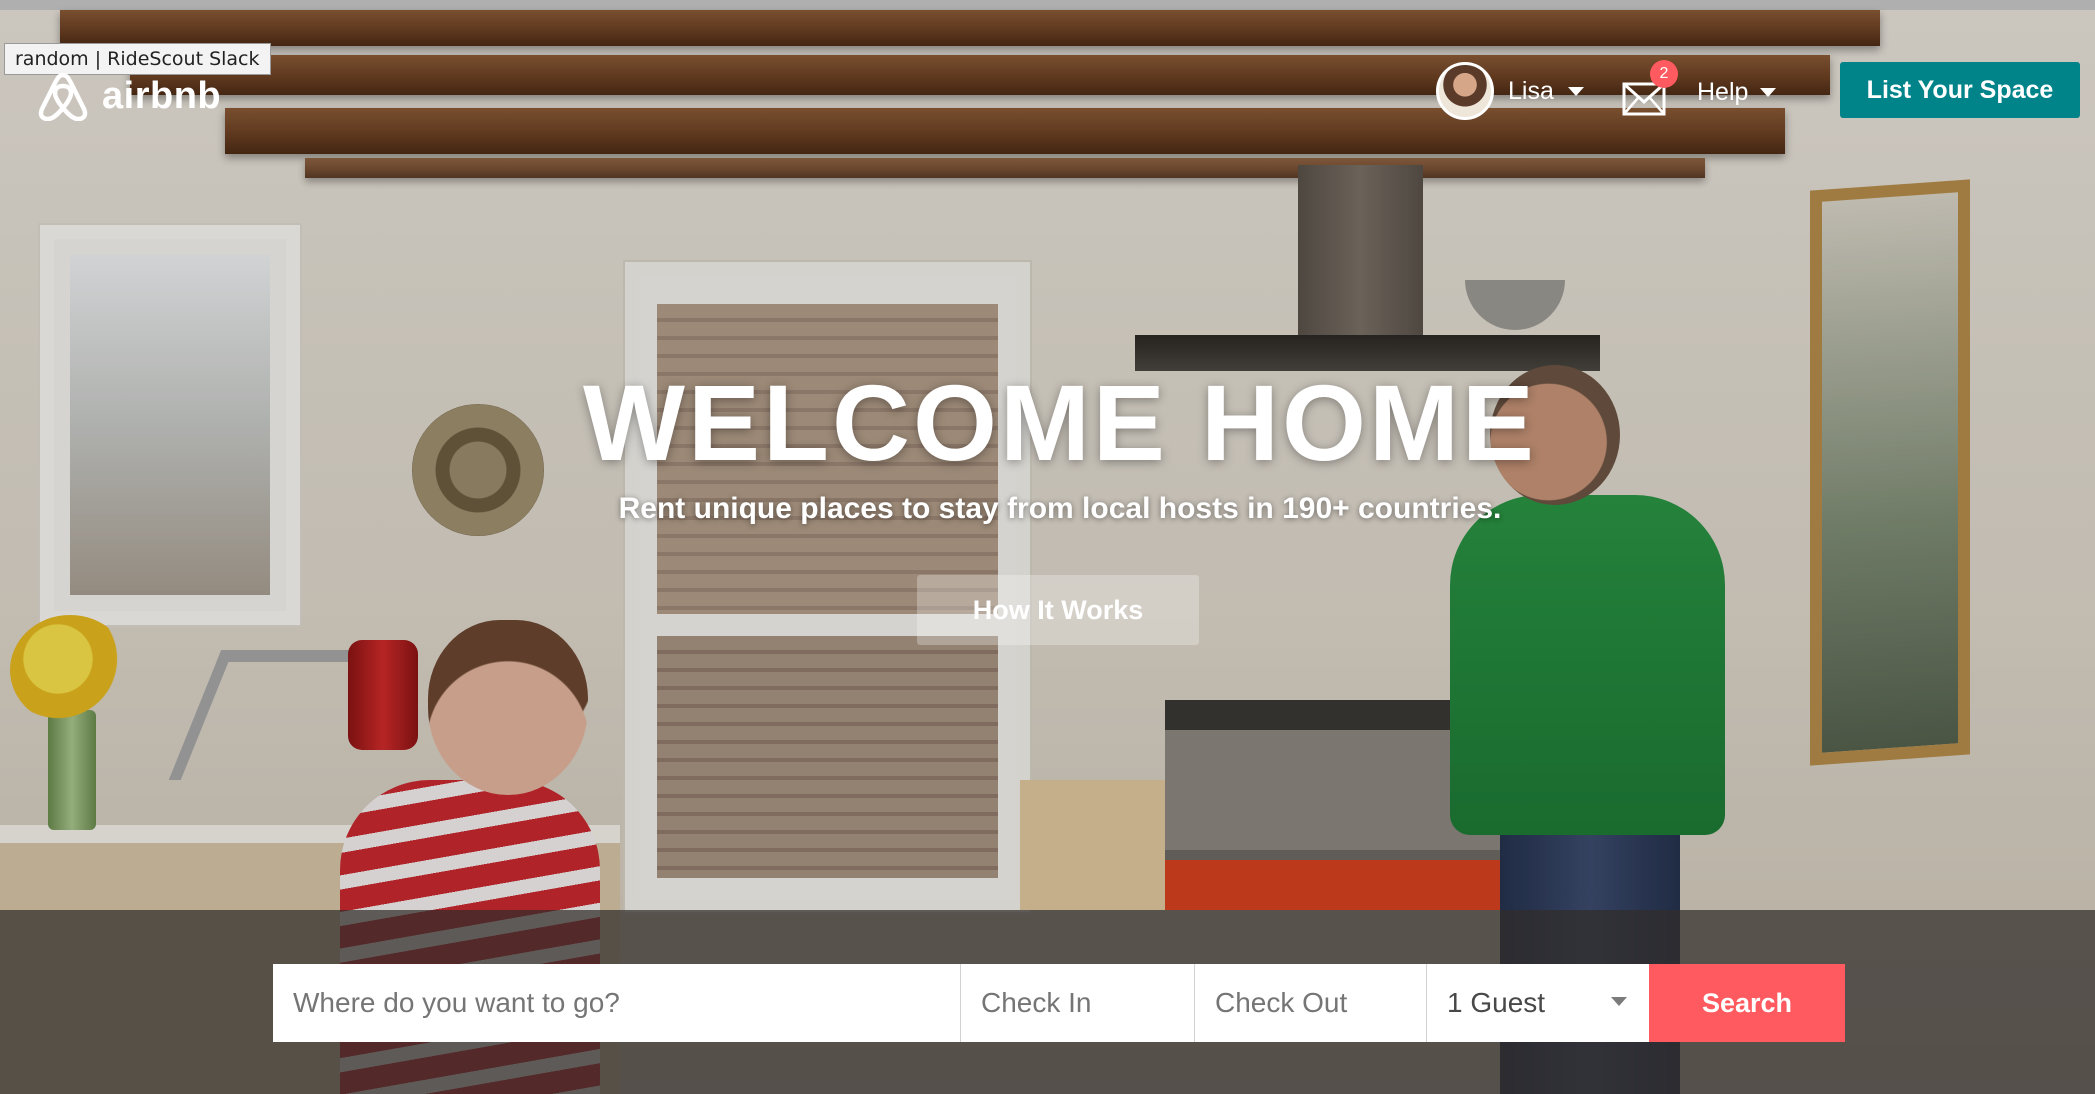 The image size is (2095, 1094). I want to click on airbnb-logo: airbnb, so click(127, 96).